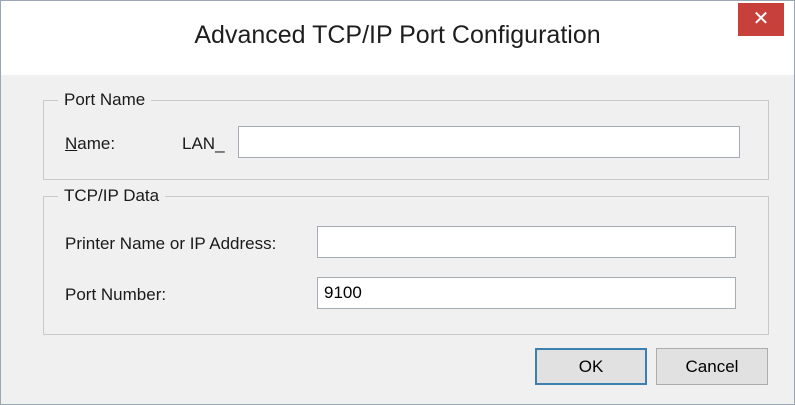  I want to click on name-label: Name:, so click(90, 144).